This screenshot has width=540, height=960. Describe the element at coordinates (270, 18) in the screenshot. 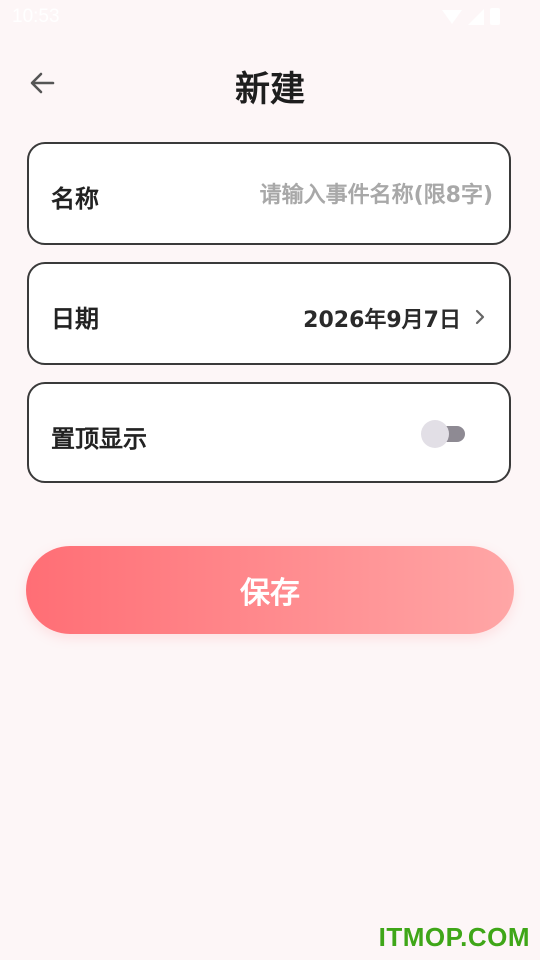

I see `status-bar: 10:53` at that location.